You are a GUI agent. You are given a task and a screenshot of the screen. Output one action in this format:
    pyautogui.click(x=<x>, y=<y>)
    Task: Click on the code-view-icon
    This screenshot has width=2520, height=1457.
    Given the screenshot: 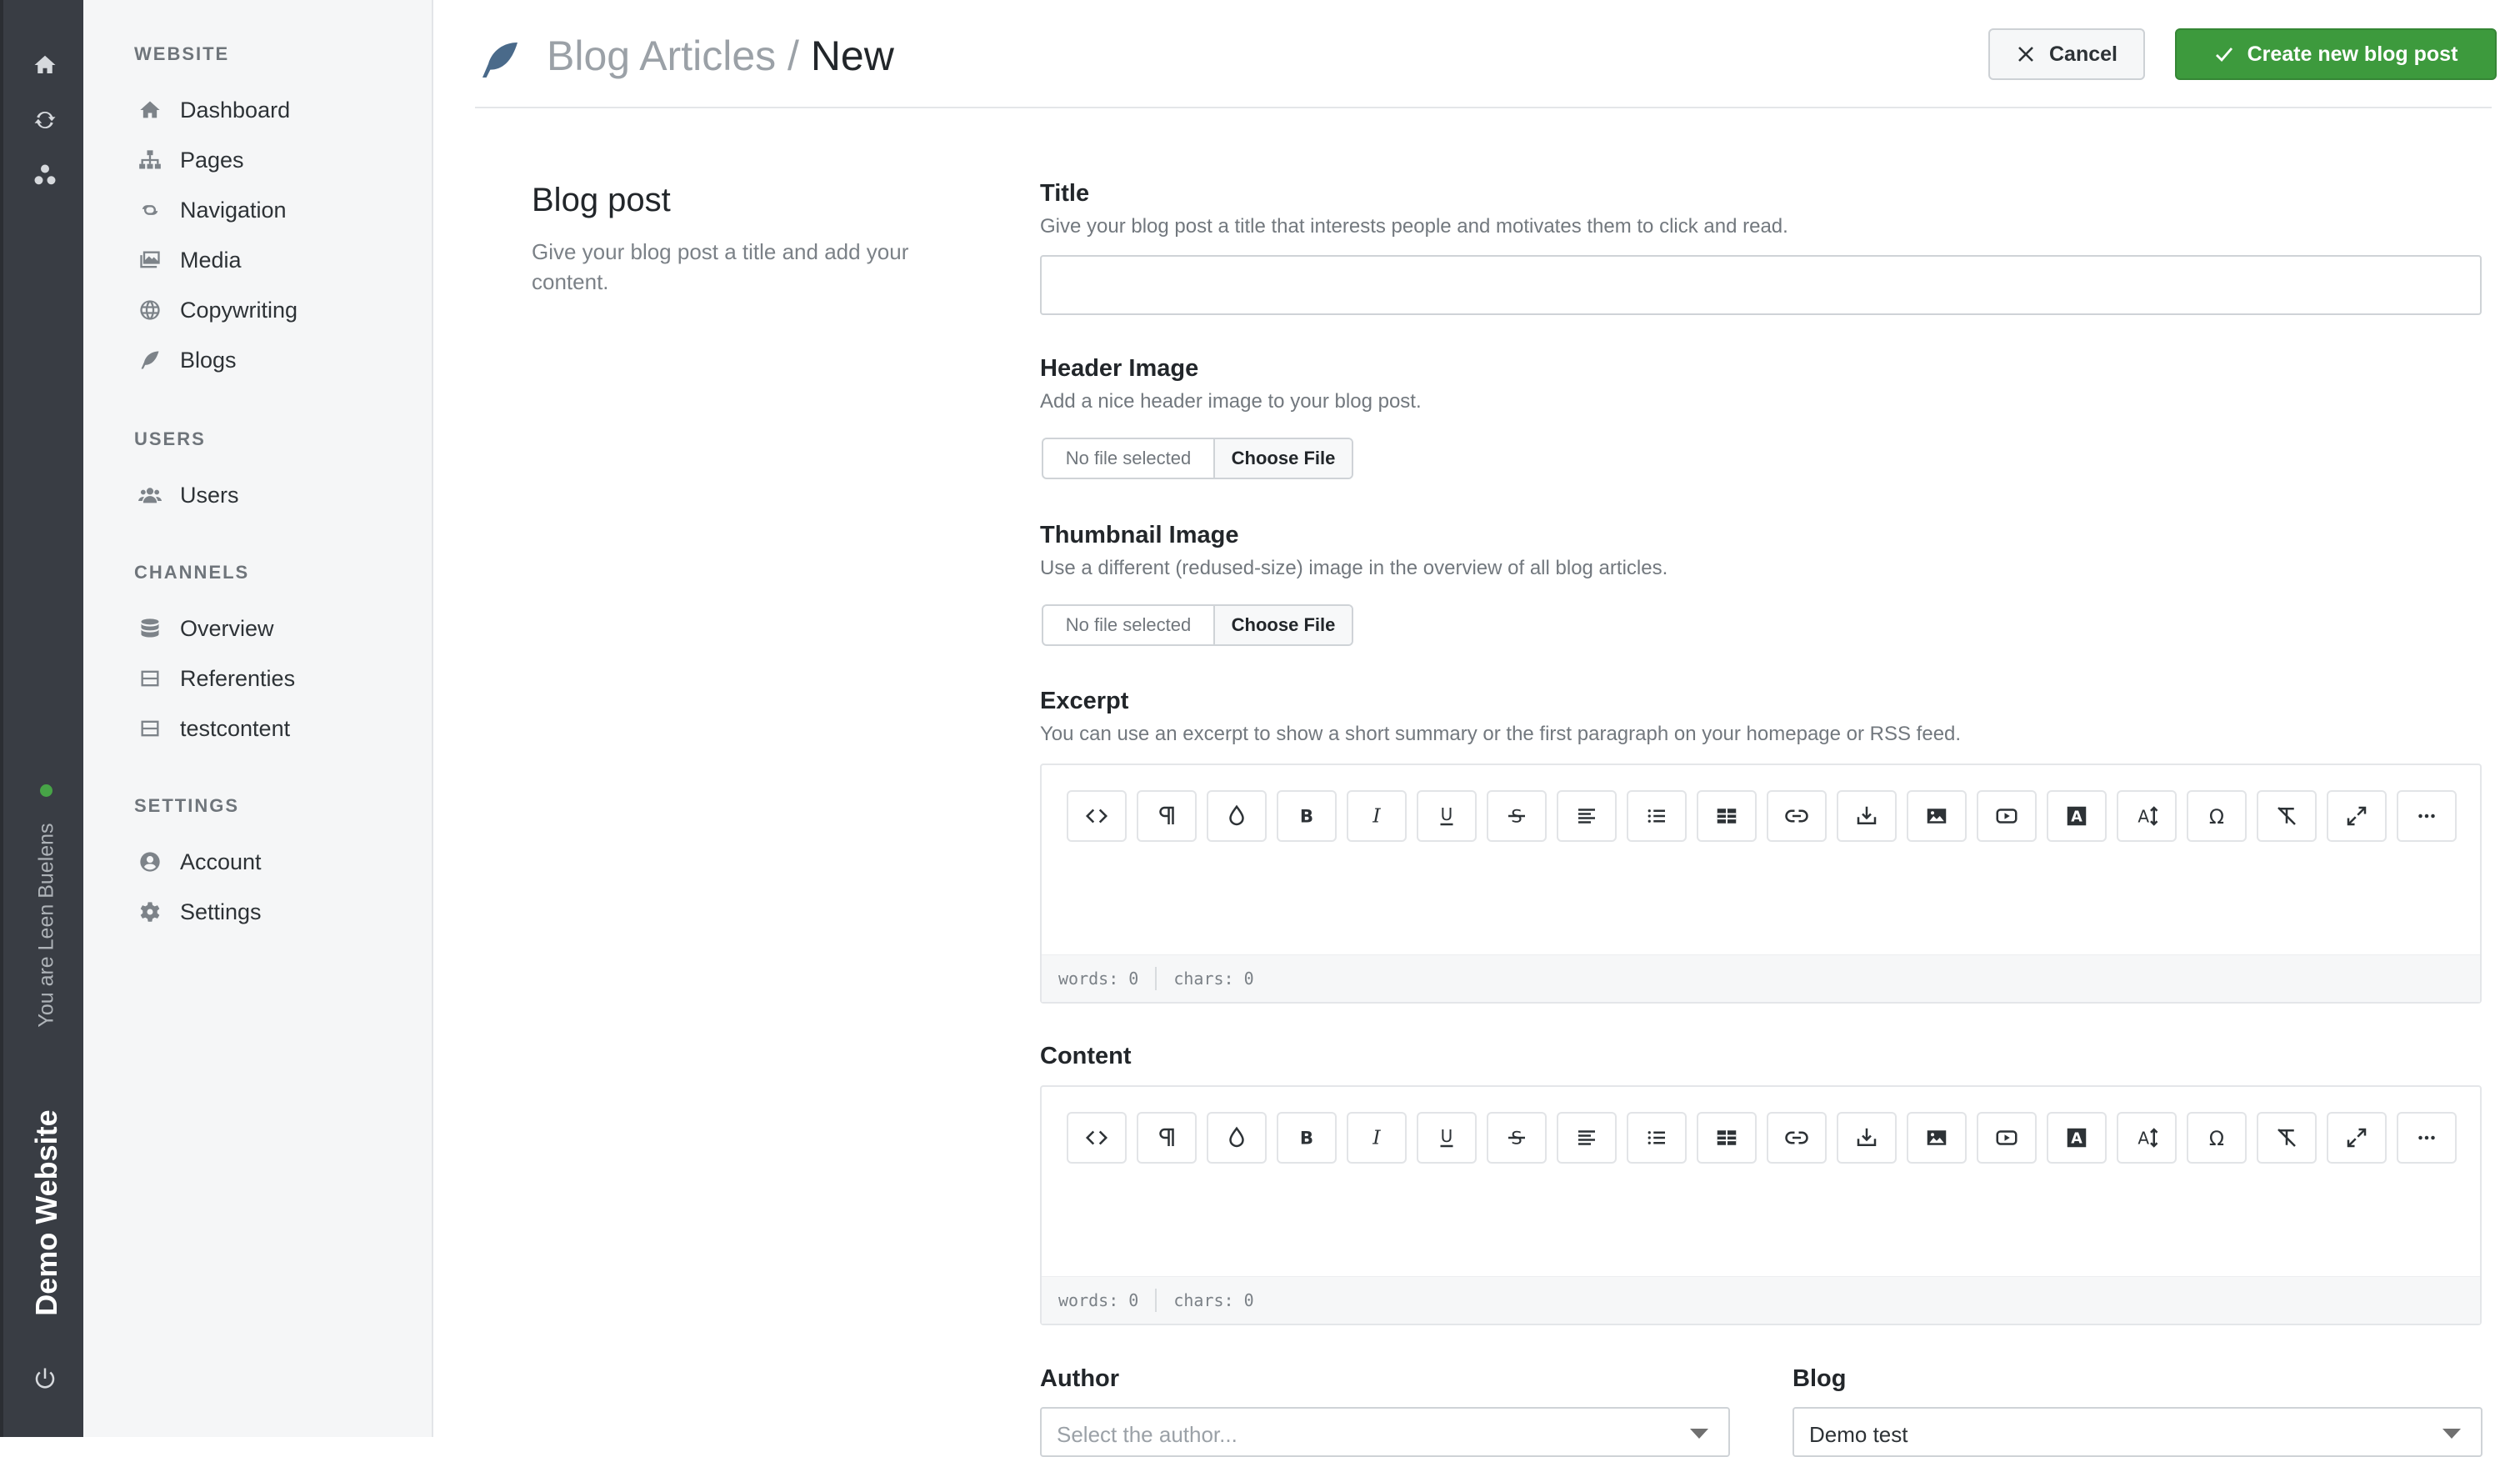 What is the action you would take?
    pyautogui.click(x=1096, y=816)
    